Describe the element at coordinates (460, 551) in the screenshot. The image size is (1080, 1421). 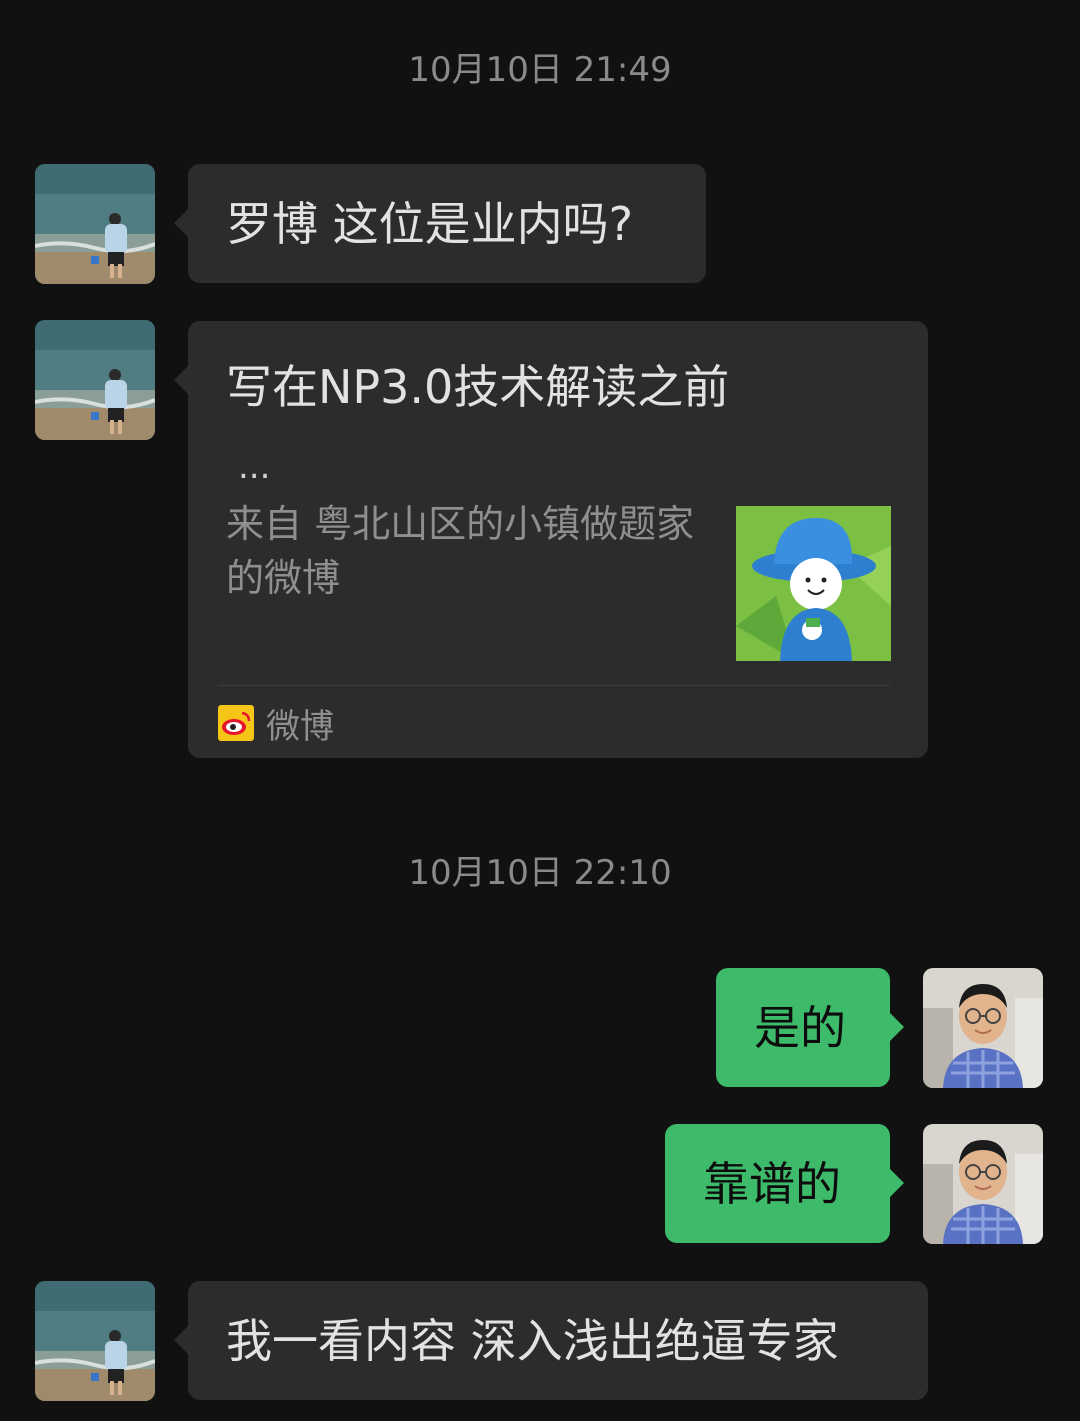
I see `card-source: 来自 粤北山区的小镇做题家 的微博` at that location.